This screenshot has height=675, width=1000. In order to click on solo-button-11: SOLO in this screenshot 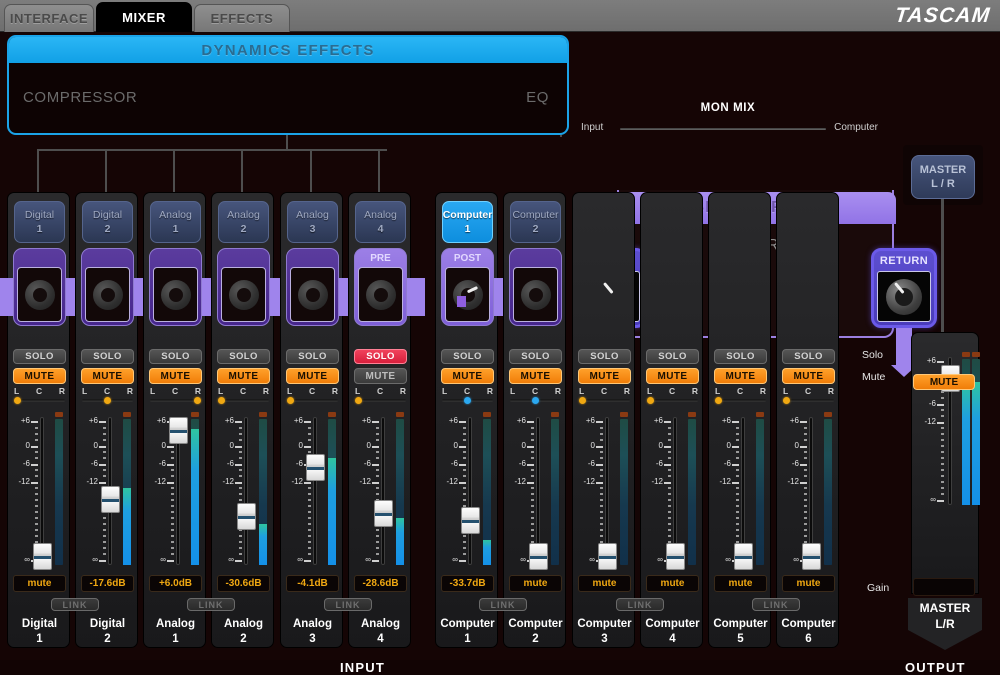, I will do `click(740, 356)`.